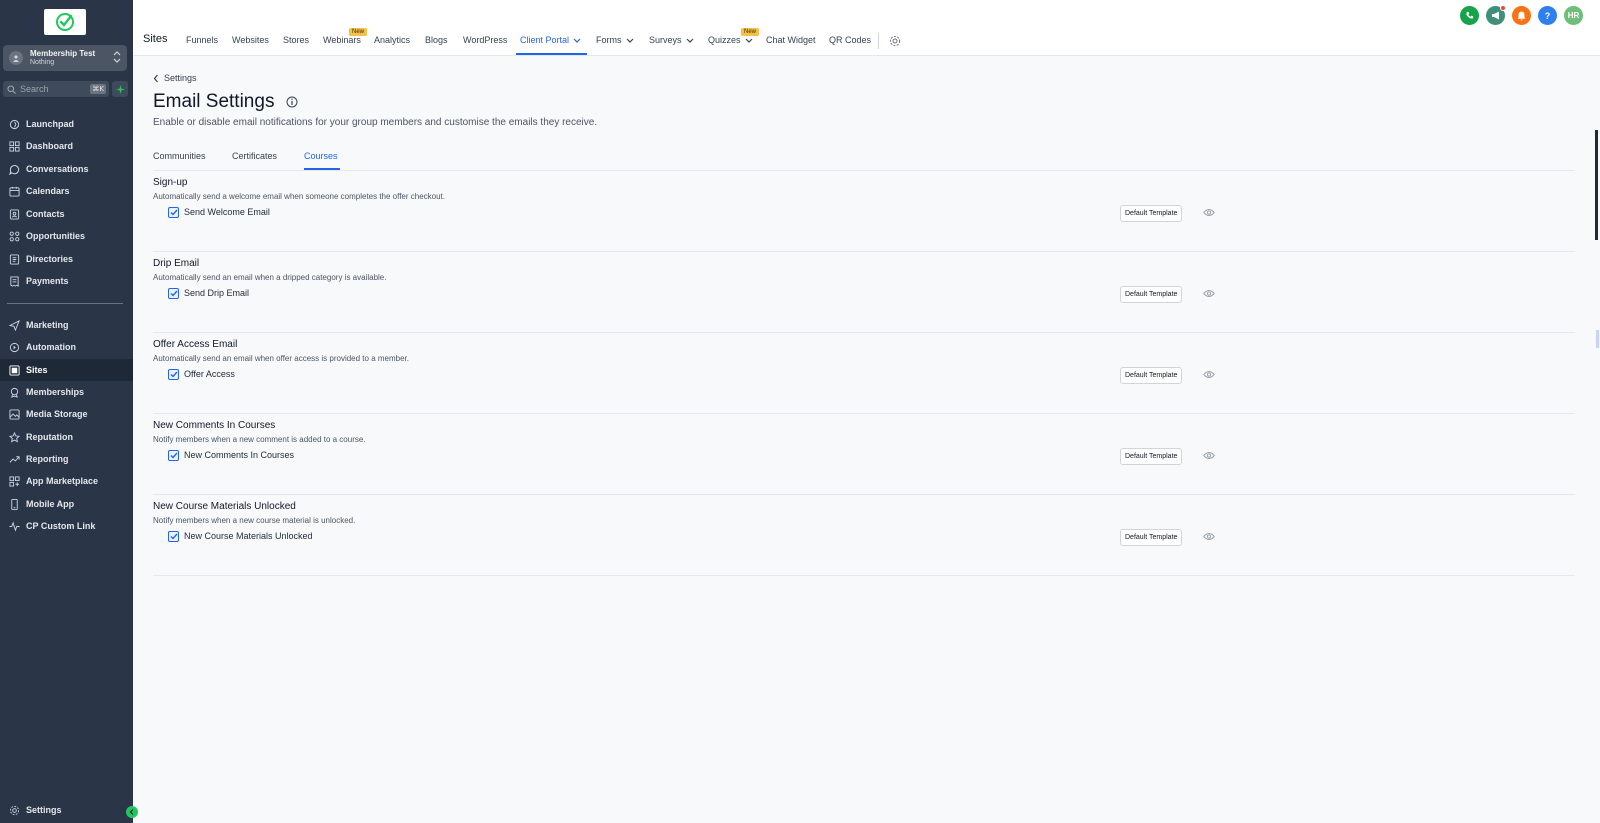 The width and height of the screenshot is (1600, 823). Describe the element at coordinates (66, 325) in the screenshot. I see `sidebar-item-marketing: Marketing` at that location.